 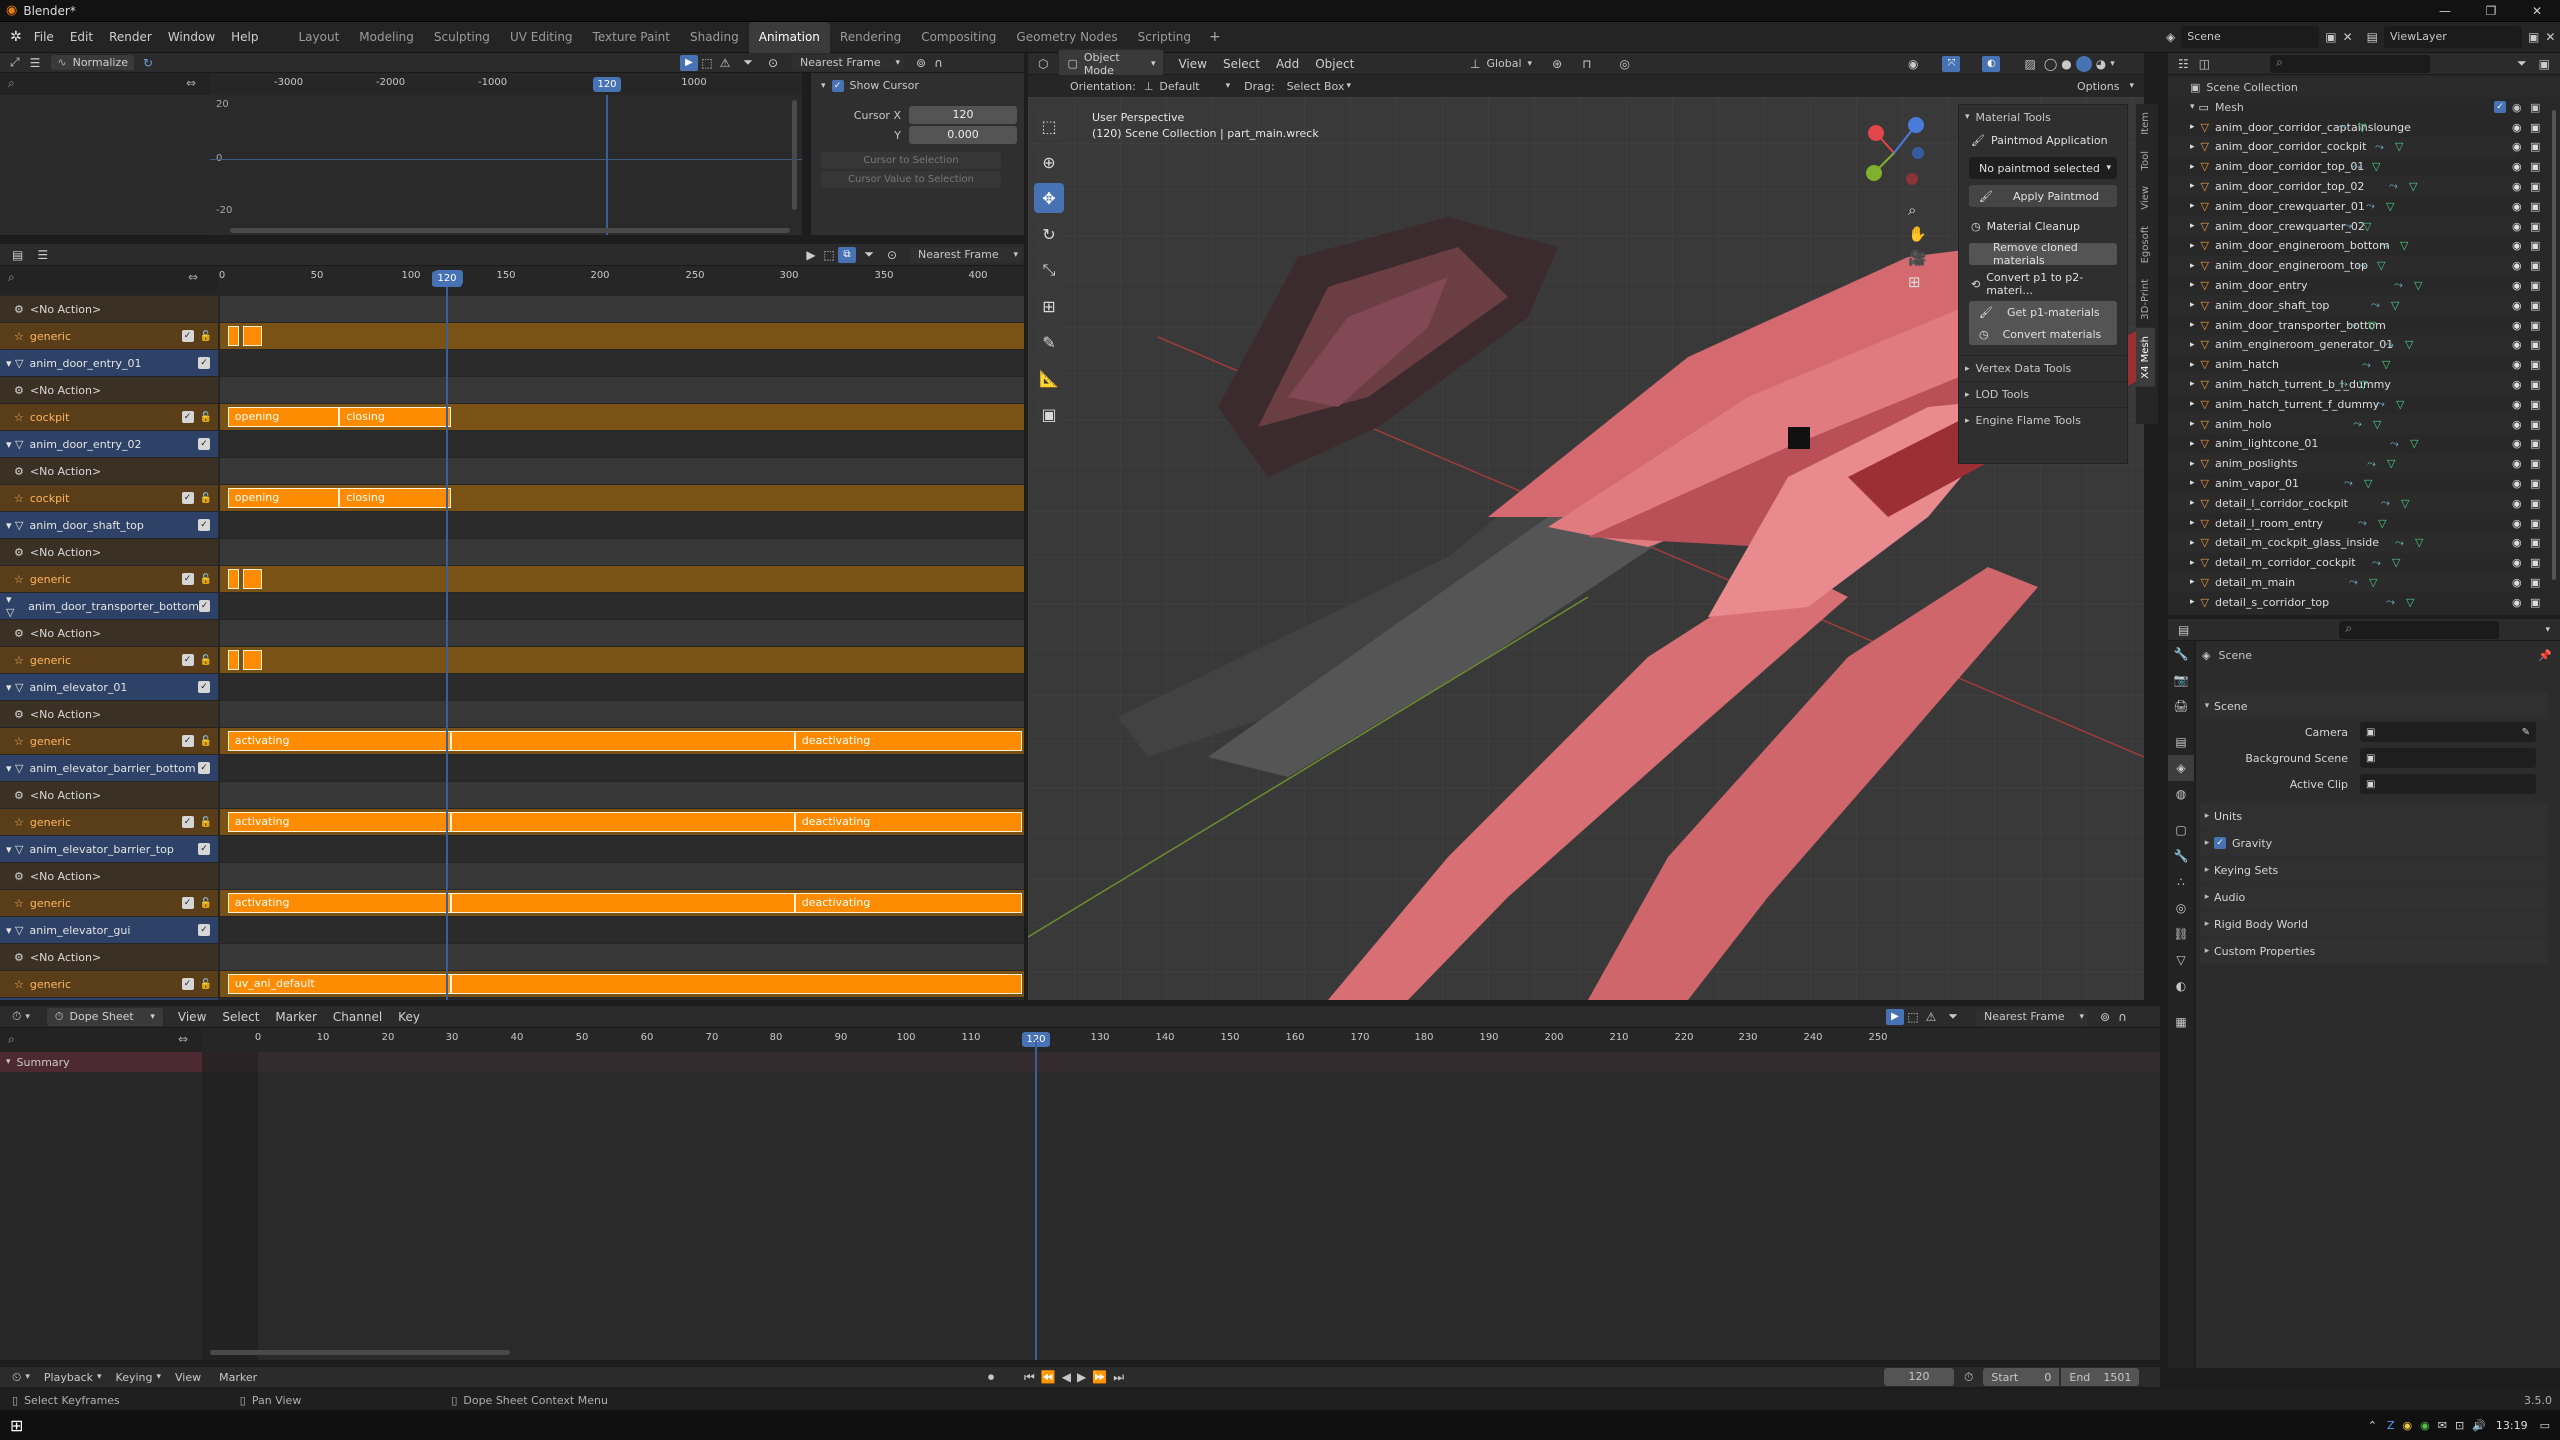 I want to click on nla-channel-obj: ▾ ▽ anim_elevator_barrier_top ✓, so click(x=109, y=849).